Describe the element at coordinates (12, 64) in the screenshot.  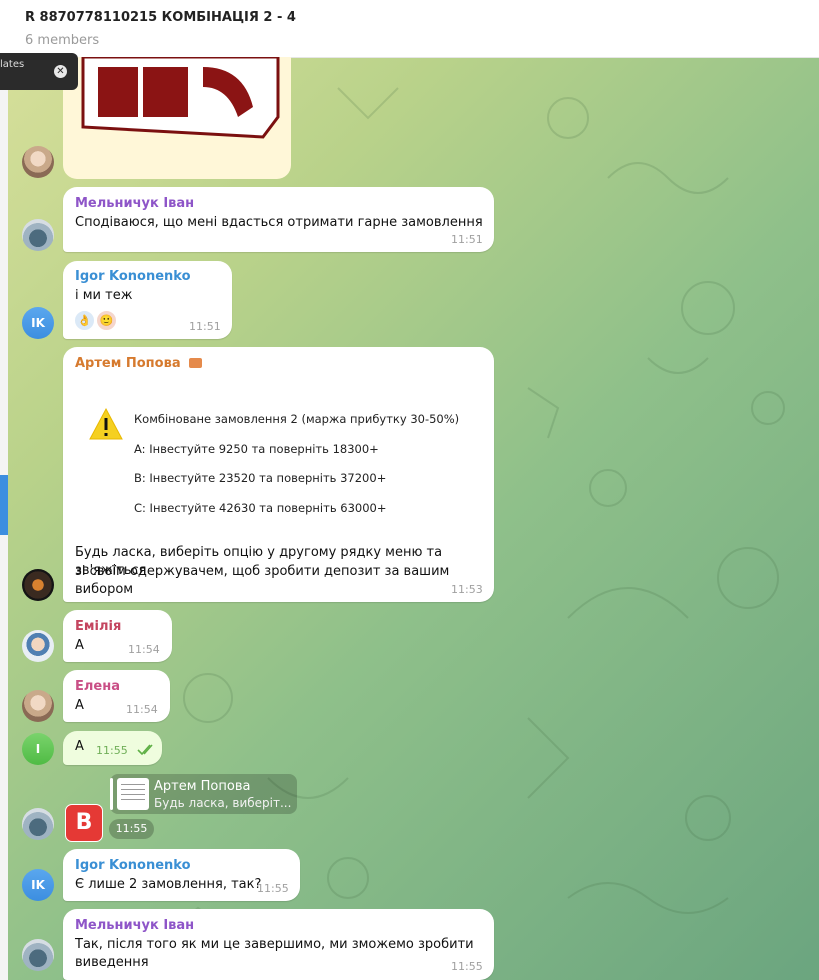
I see `toast-text: lates` at that location.